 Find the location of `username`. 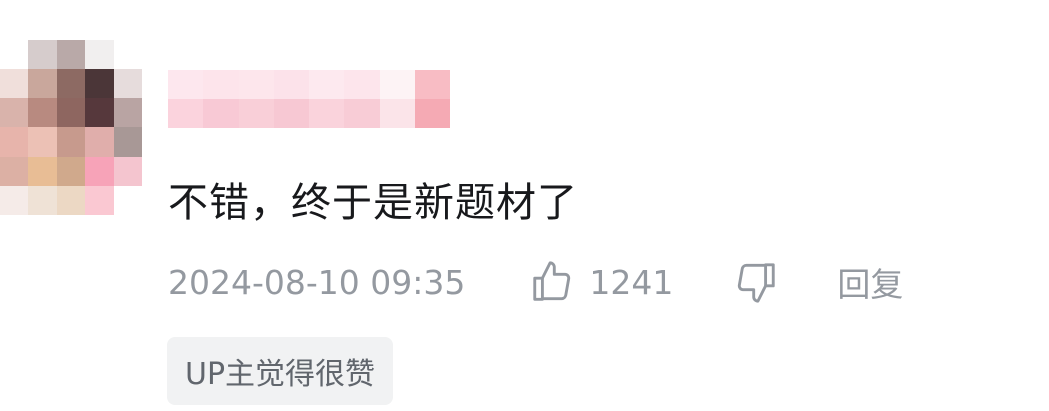

username is located at coordinates (309, 99).